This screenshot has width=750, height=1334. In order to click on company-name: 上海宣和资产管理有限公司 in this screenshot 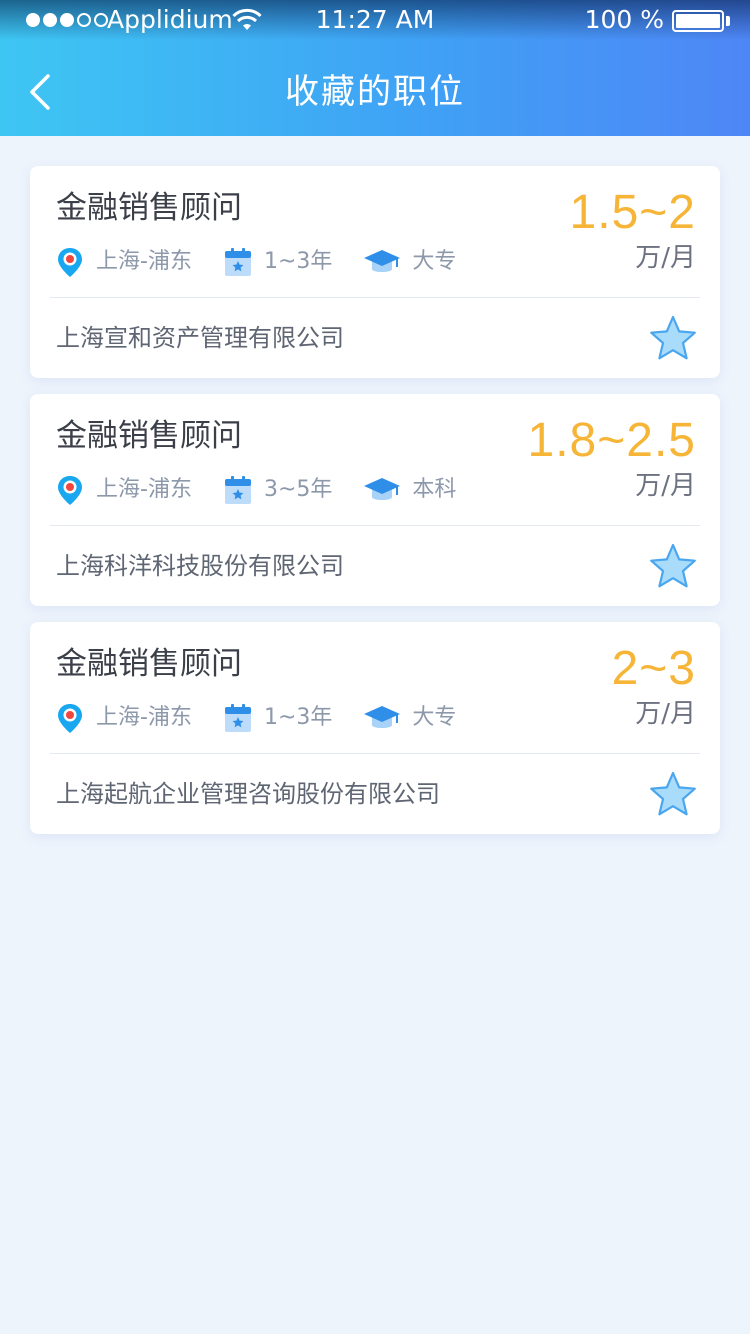, I will do `click(200, 338)`.